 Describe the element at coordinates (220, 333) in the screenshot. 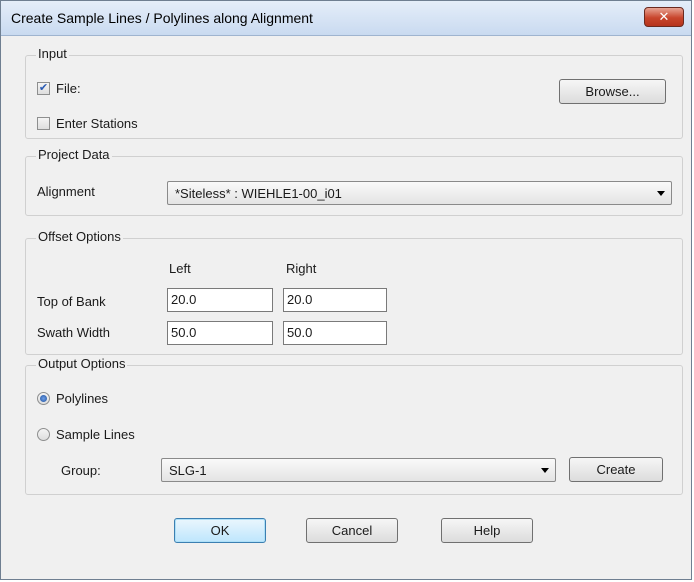

I see `swath-width-left-input: 50.0` at that location.